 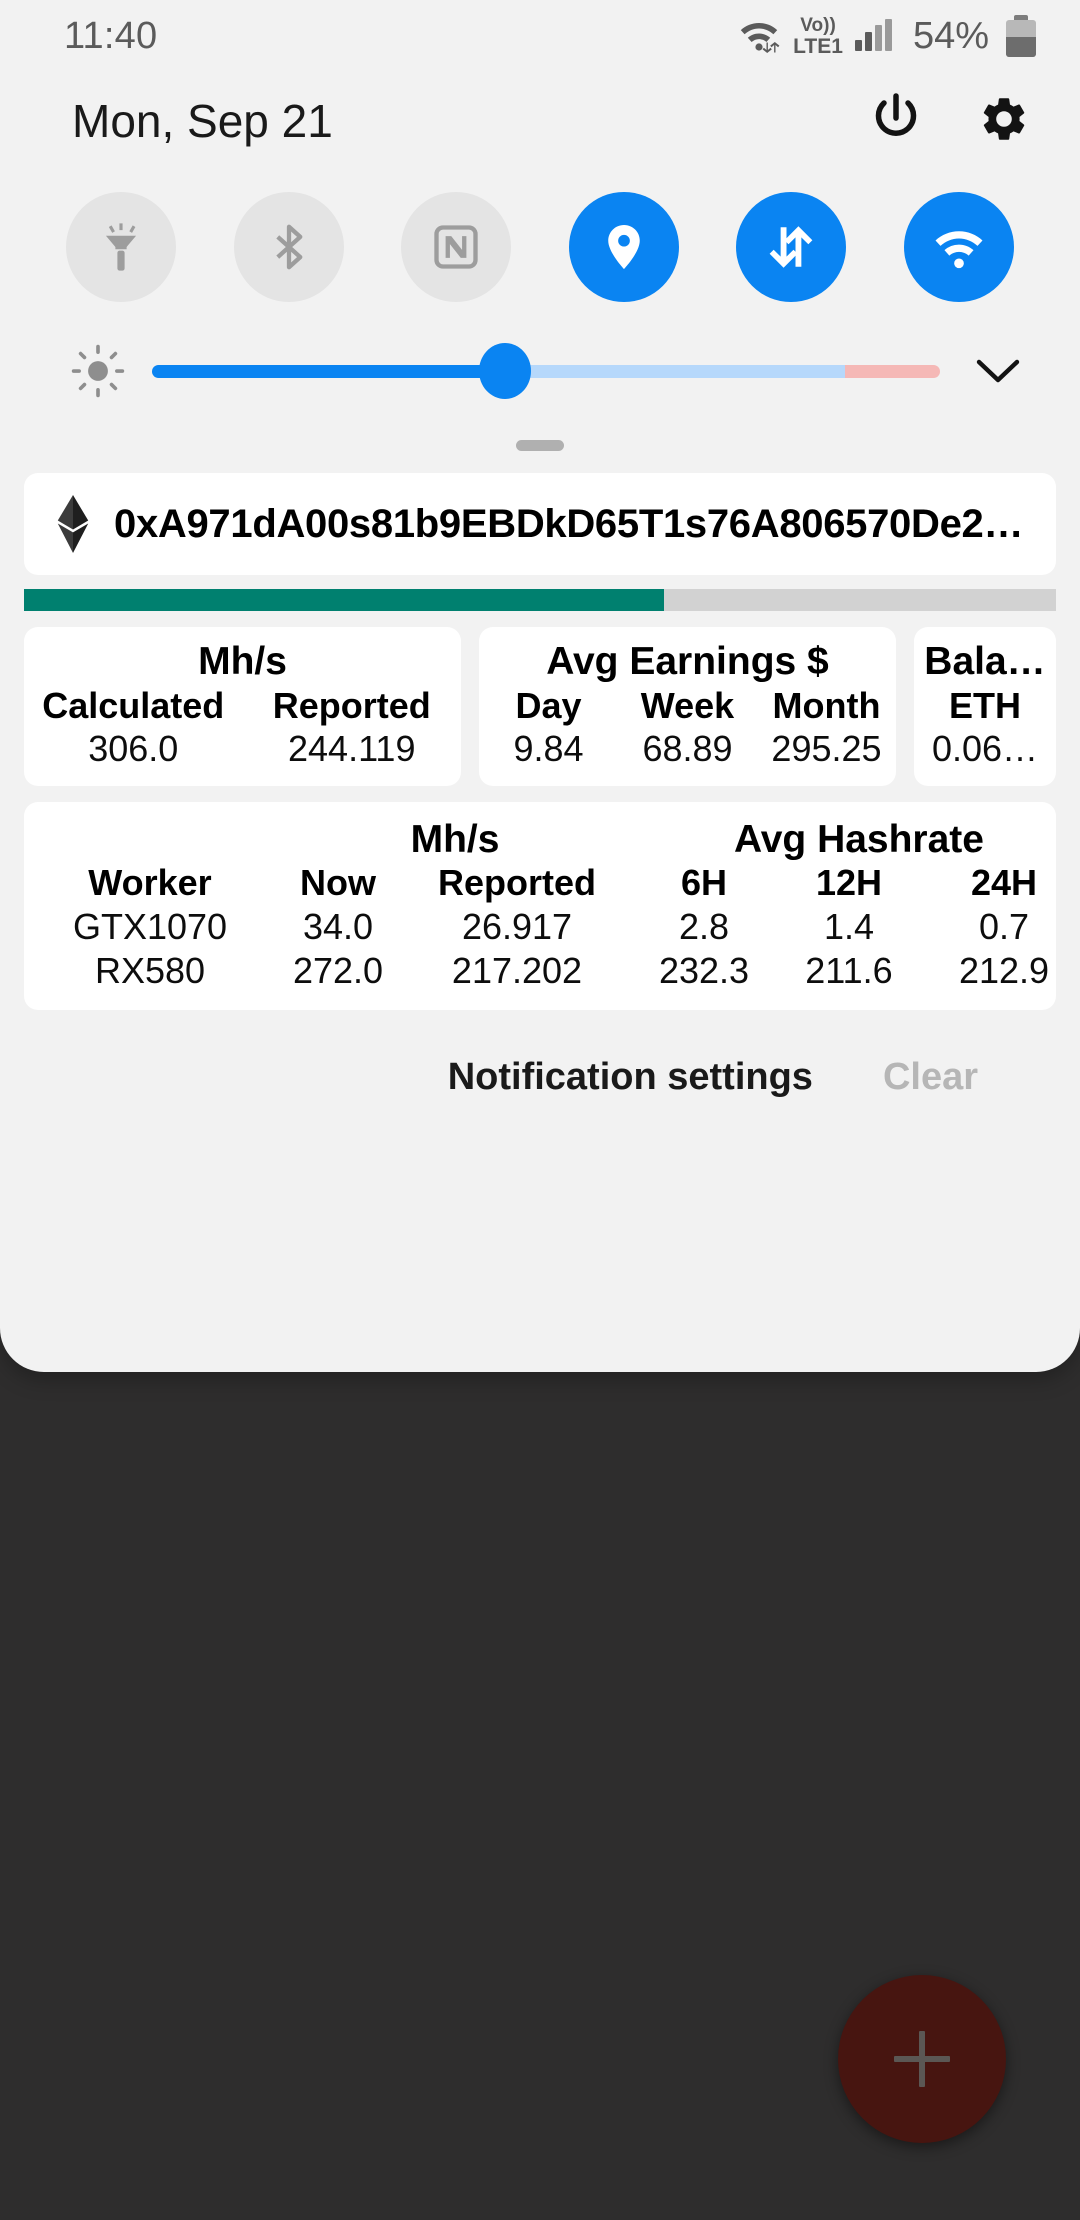 I want to click on column-header: Week, so click(x=687, y=705).